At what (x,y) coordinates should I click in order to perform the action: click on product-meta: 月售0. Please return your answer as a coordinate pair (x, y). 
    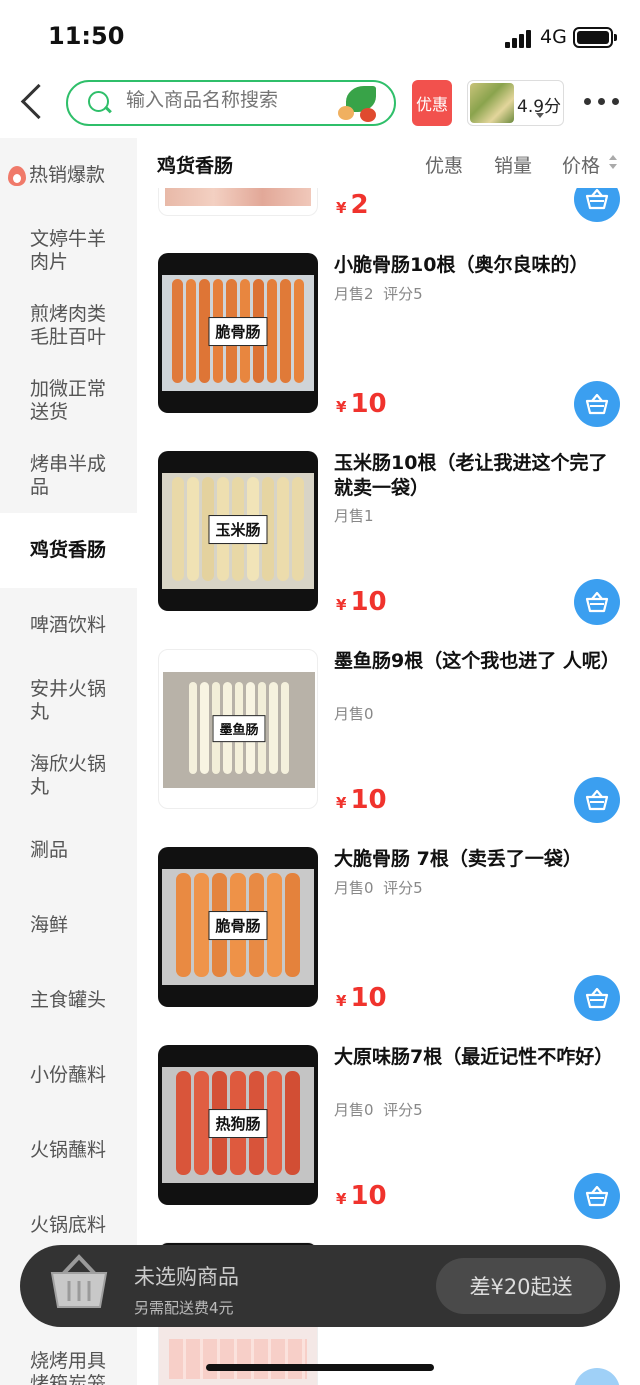
    Looking at the image, I should click on (354, 713).